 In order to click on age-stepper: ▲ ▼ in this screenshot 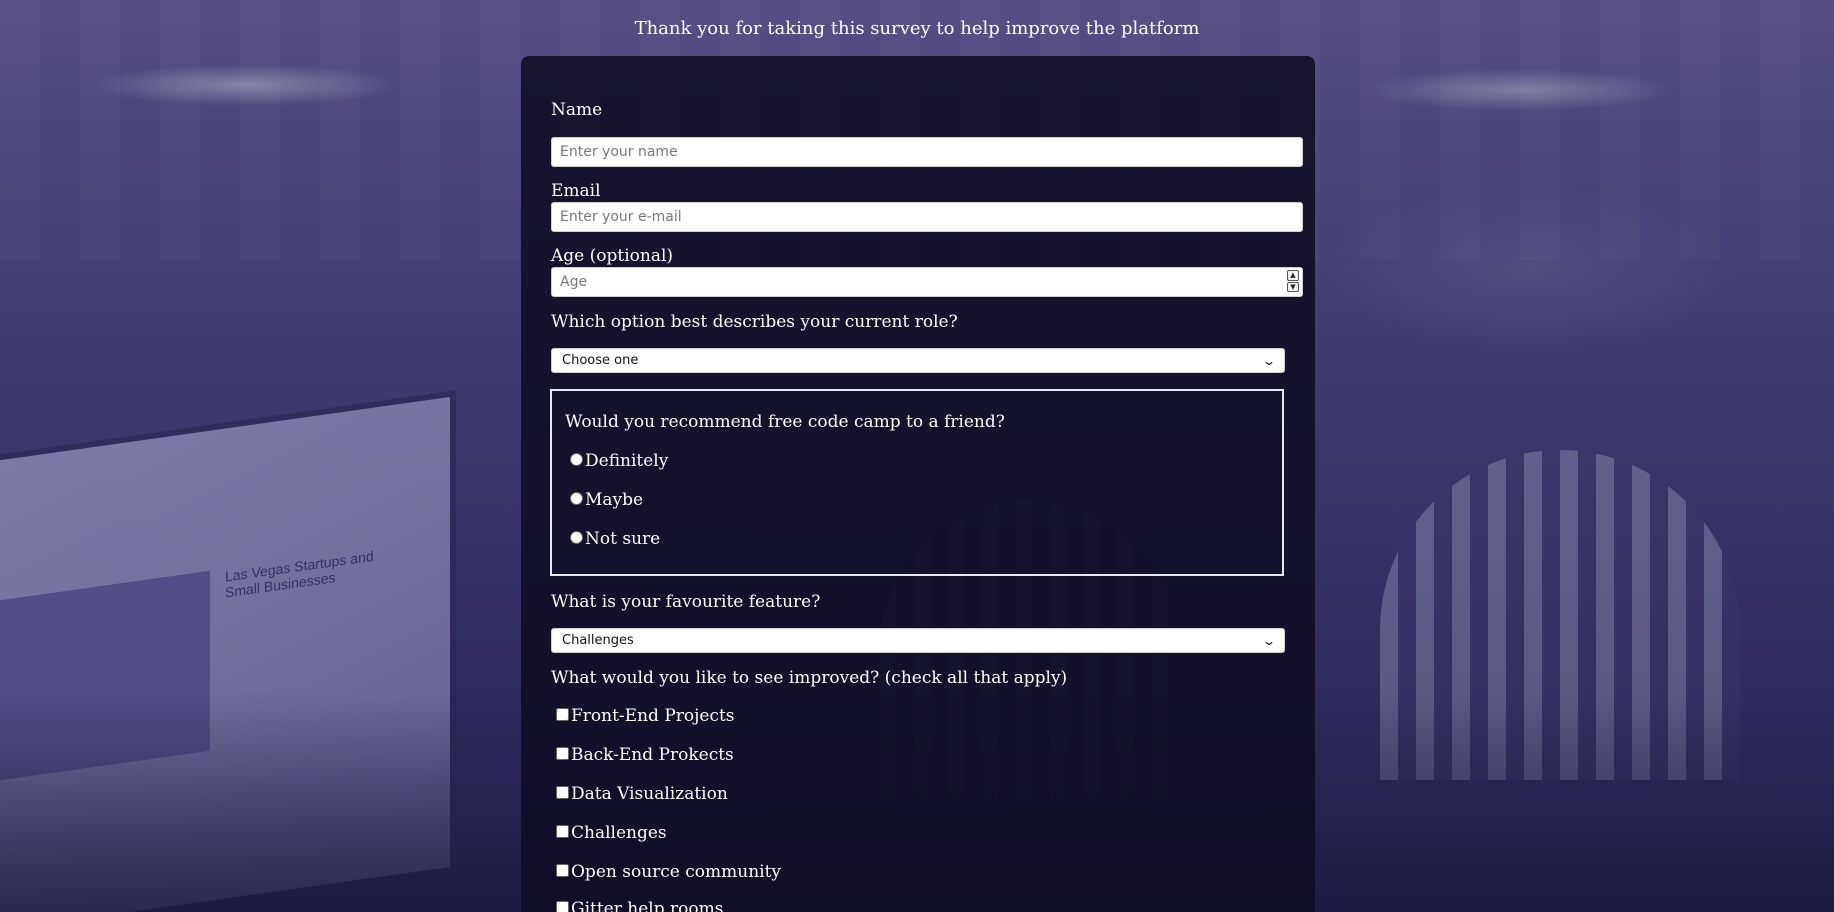, I will do `click(1293, 281)`.